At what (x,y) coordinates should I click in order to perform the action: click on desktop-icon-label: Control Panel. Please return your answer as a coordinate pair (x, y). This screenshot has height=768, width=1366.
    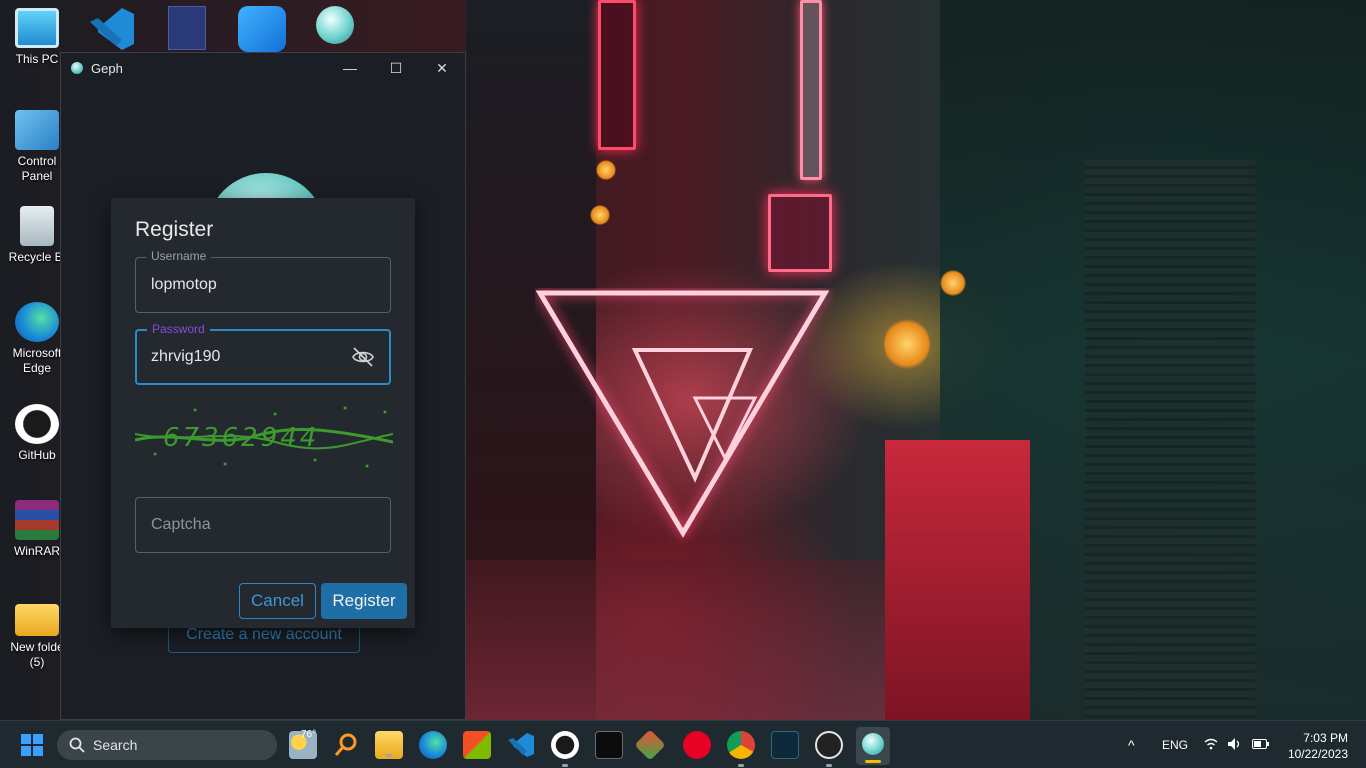
    Looking at the image, I should click on (37, 168).